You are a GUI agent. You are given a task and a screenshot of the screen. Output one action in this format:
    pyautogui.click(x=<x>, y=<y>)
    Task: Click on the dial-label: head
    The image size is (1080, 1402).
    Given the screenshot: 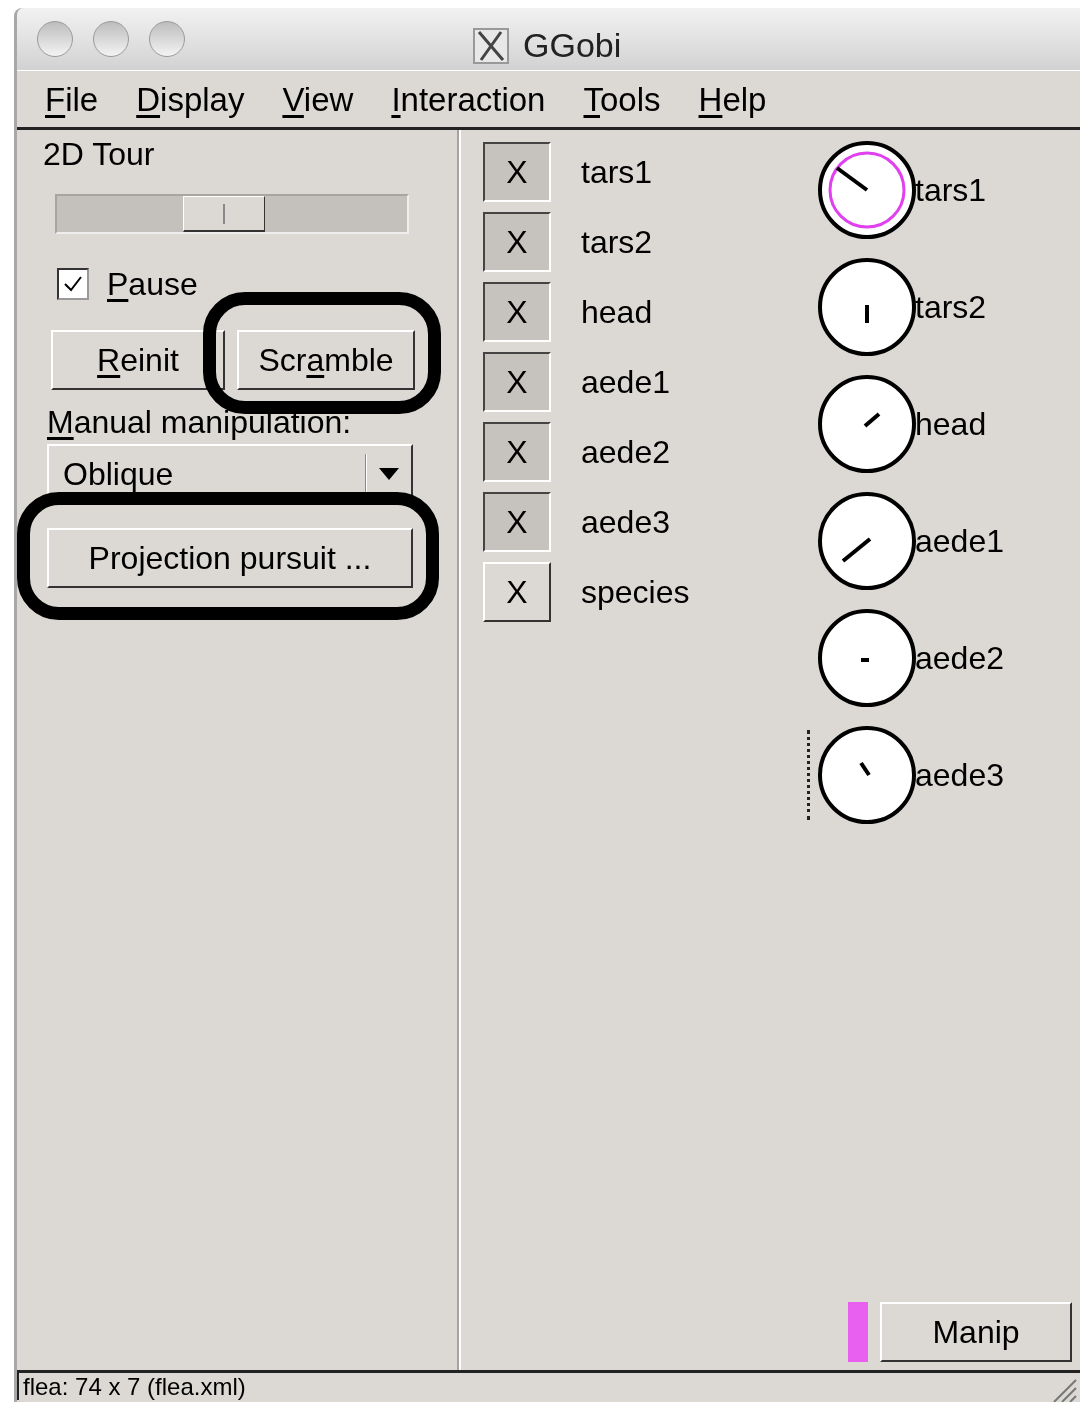 What is the action you would take?
    pyautogui.click(x=951, y=424)
    